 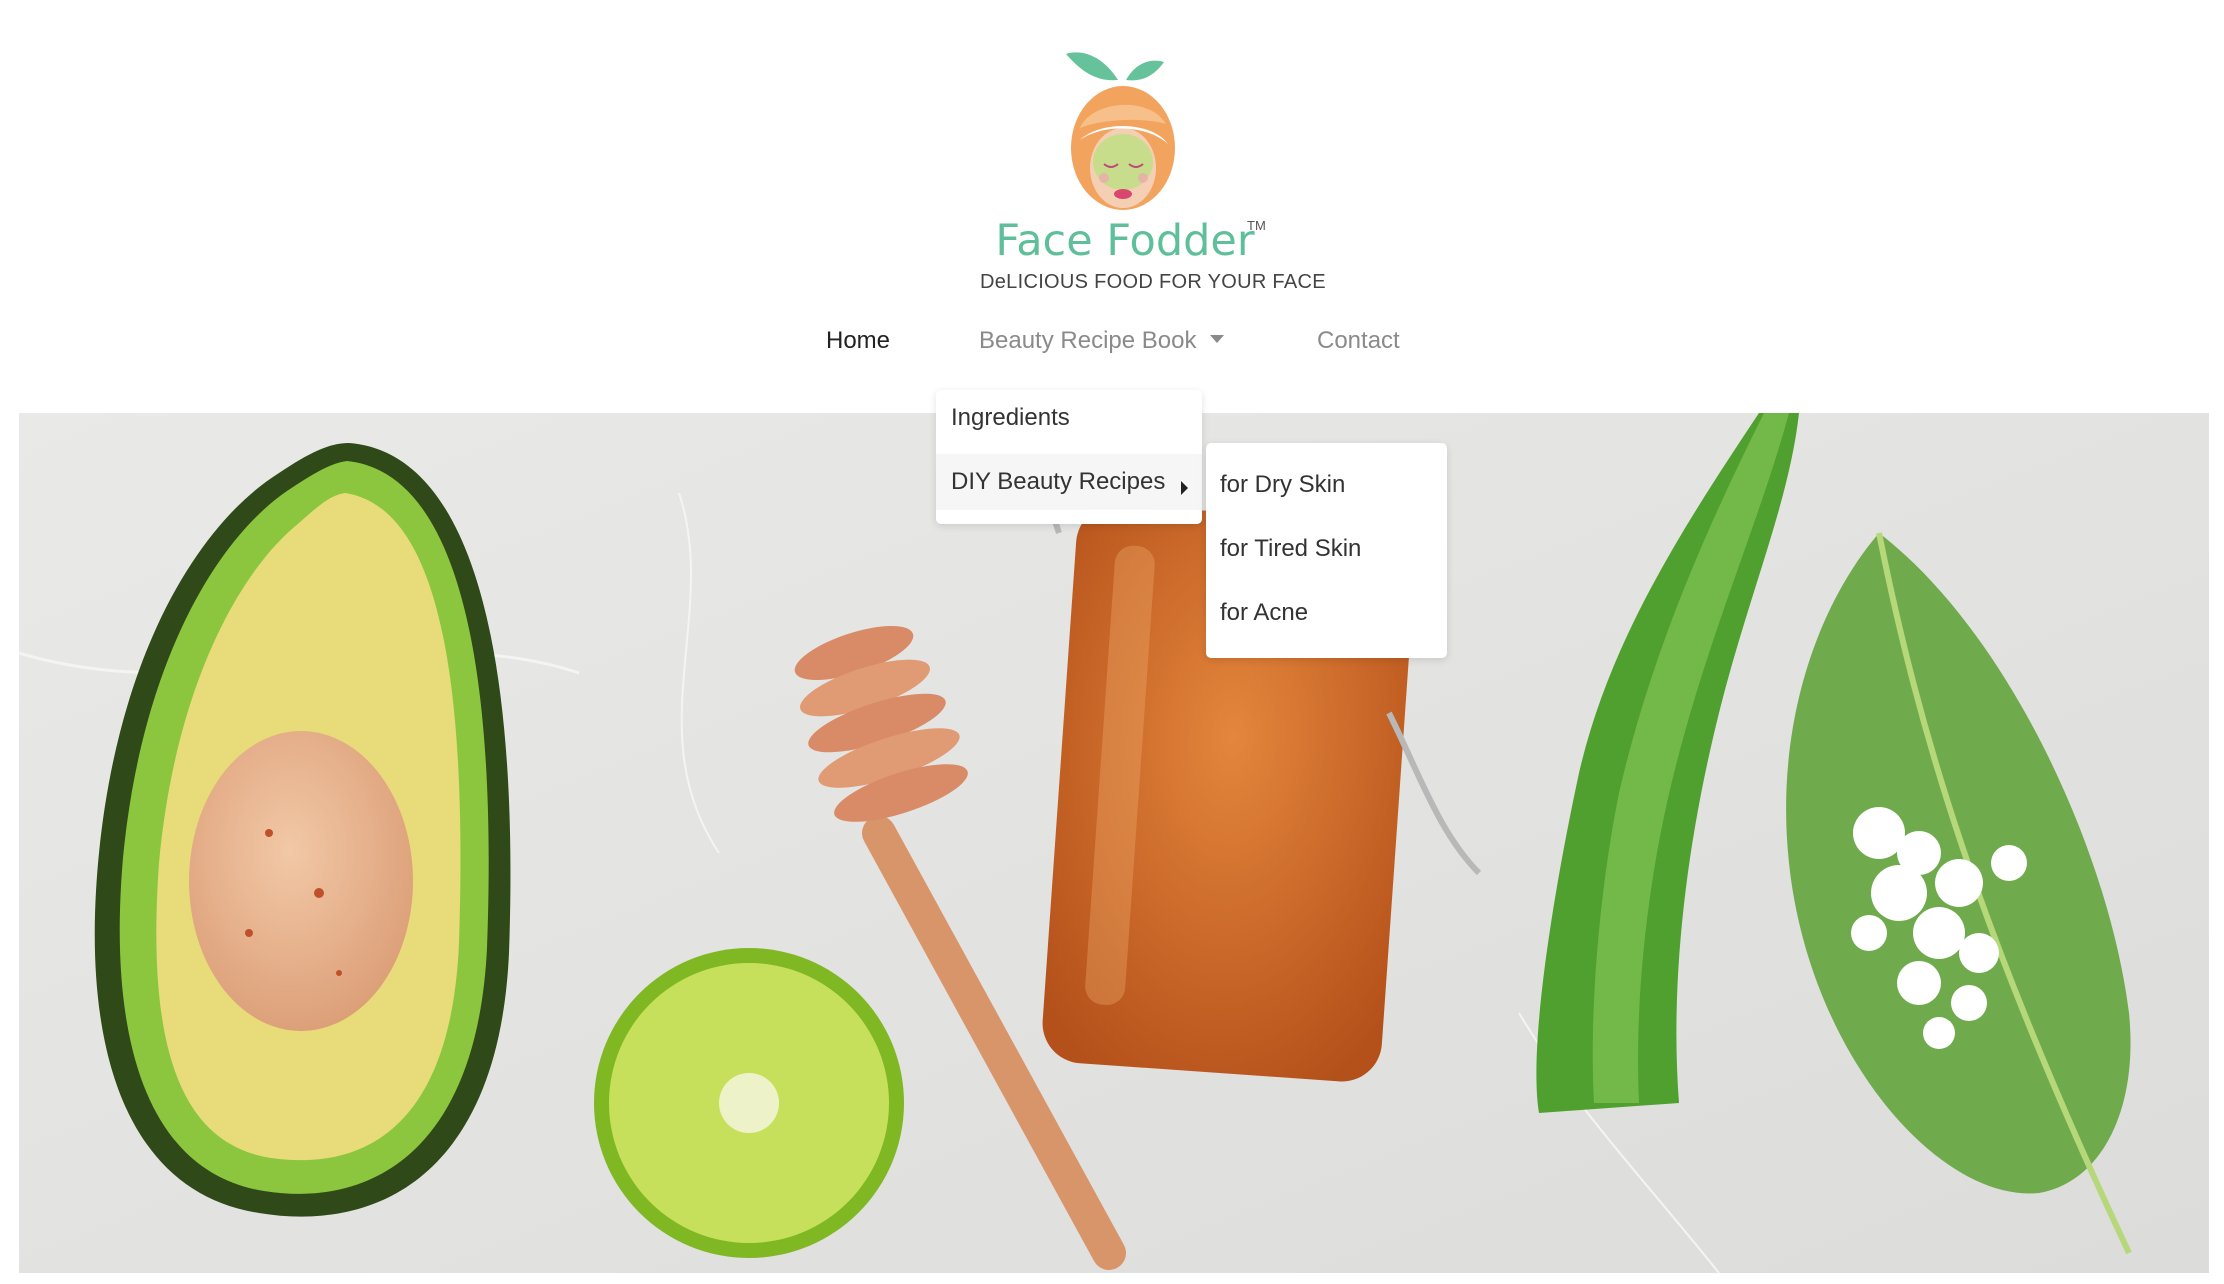 What do you see at coordinates (1217, 338) in the screenshot?
I see `caret-down-icon` at bounding box center [1217, 338].